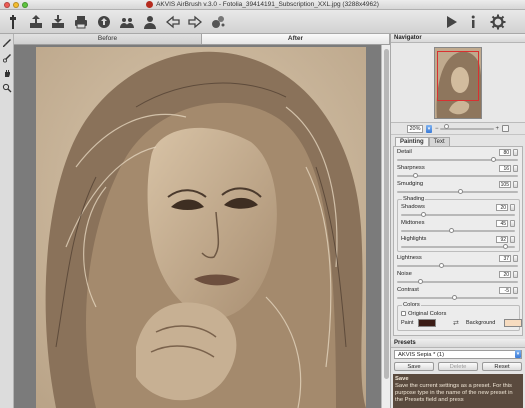 The width and height of the screenshot is (525, 408). Describe the element at coordinates (458, 230) in the screenshot. I see `midtones-slider` at that location.